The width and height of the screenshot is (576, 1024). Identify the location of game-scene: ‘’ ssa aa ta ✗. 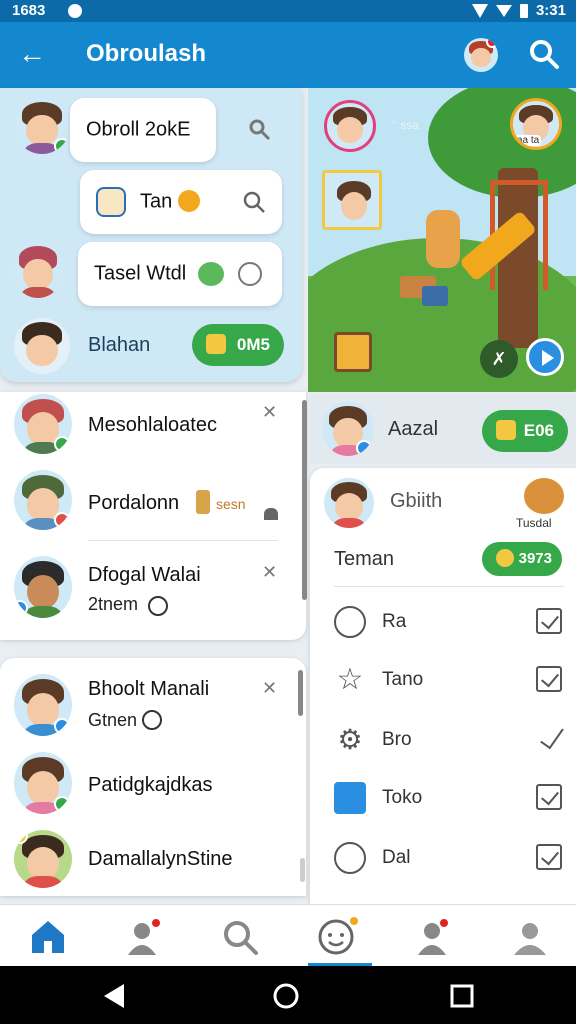
(442, 240).